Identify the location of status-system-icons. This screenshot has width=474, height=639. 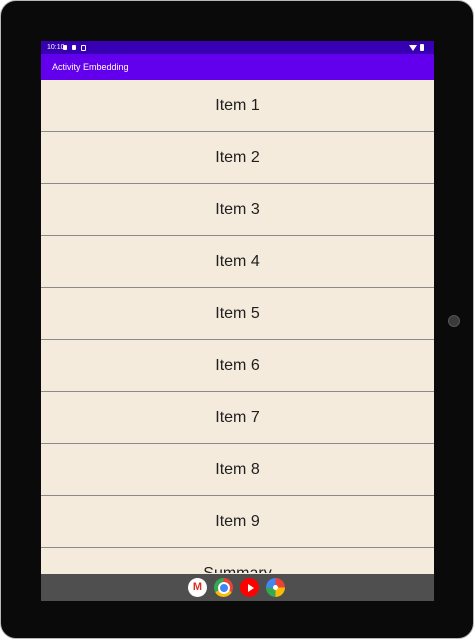
(416, 47).